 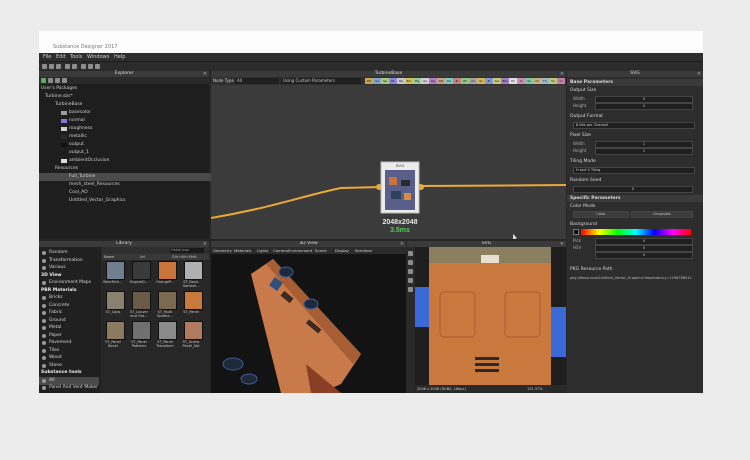 What do you see at coordinates (497, 81) in the screenshot?
I see `channel-filter-chip: Am` at bounding box center [497, 81].